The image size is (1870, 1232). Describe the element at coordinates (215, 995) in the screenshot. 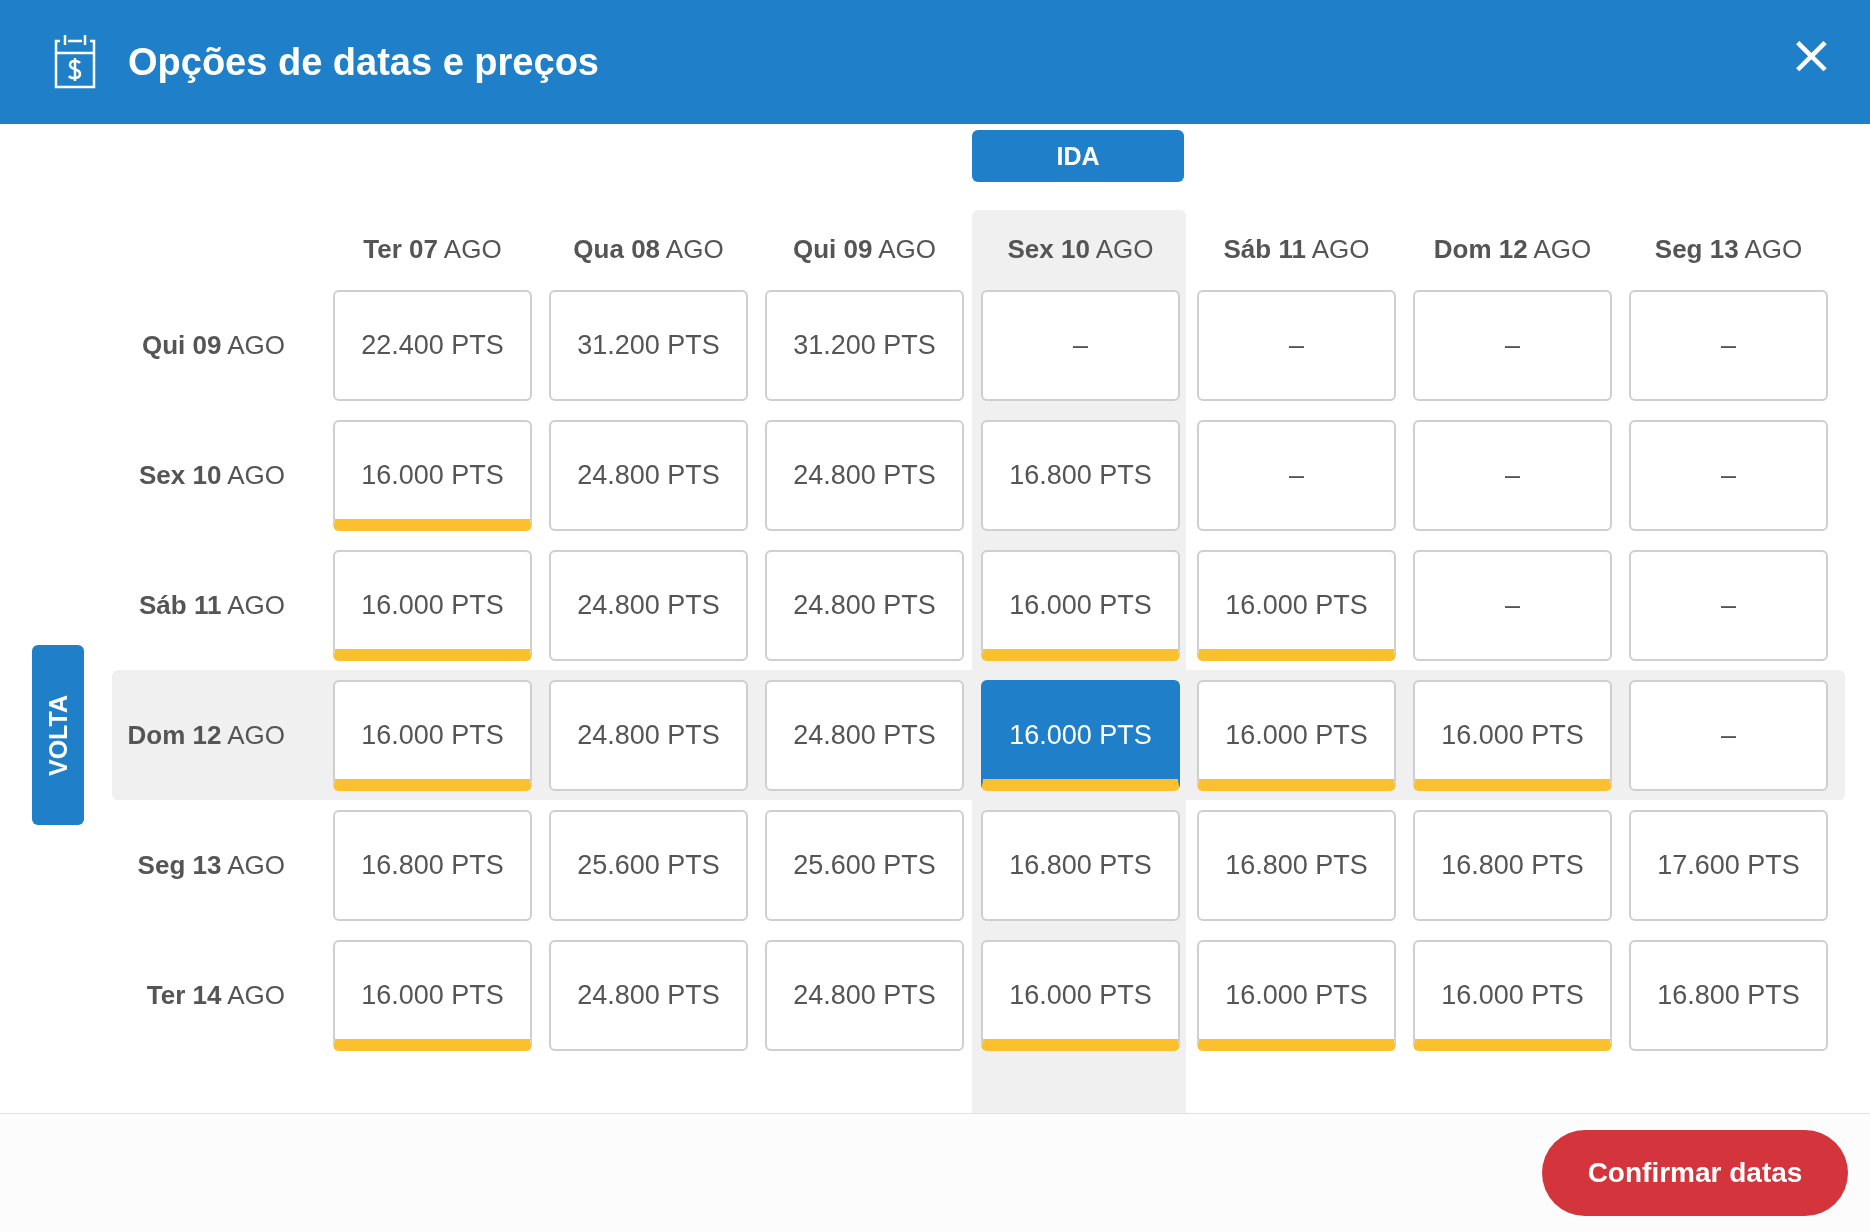

I see `row-header: Ter 14 AGO` at that location.